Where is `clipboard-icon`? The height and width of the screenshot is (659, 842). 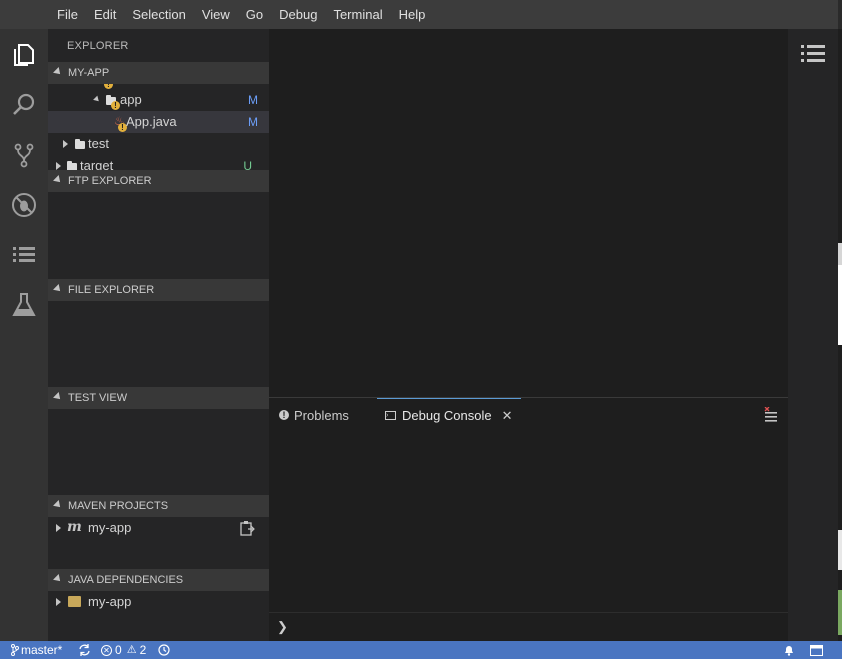
clipboard-icon is located at coordinates (247, 529).